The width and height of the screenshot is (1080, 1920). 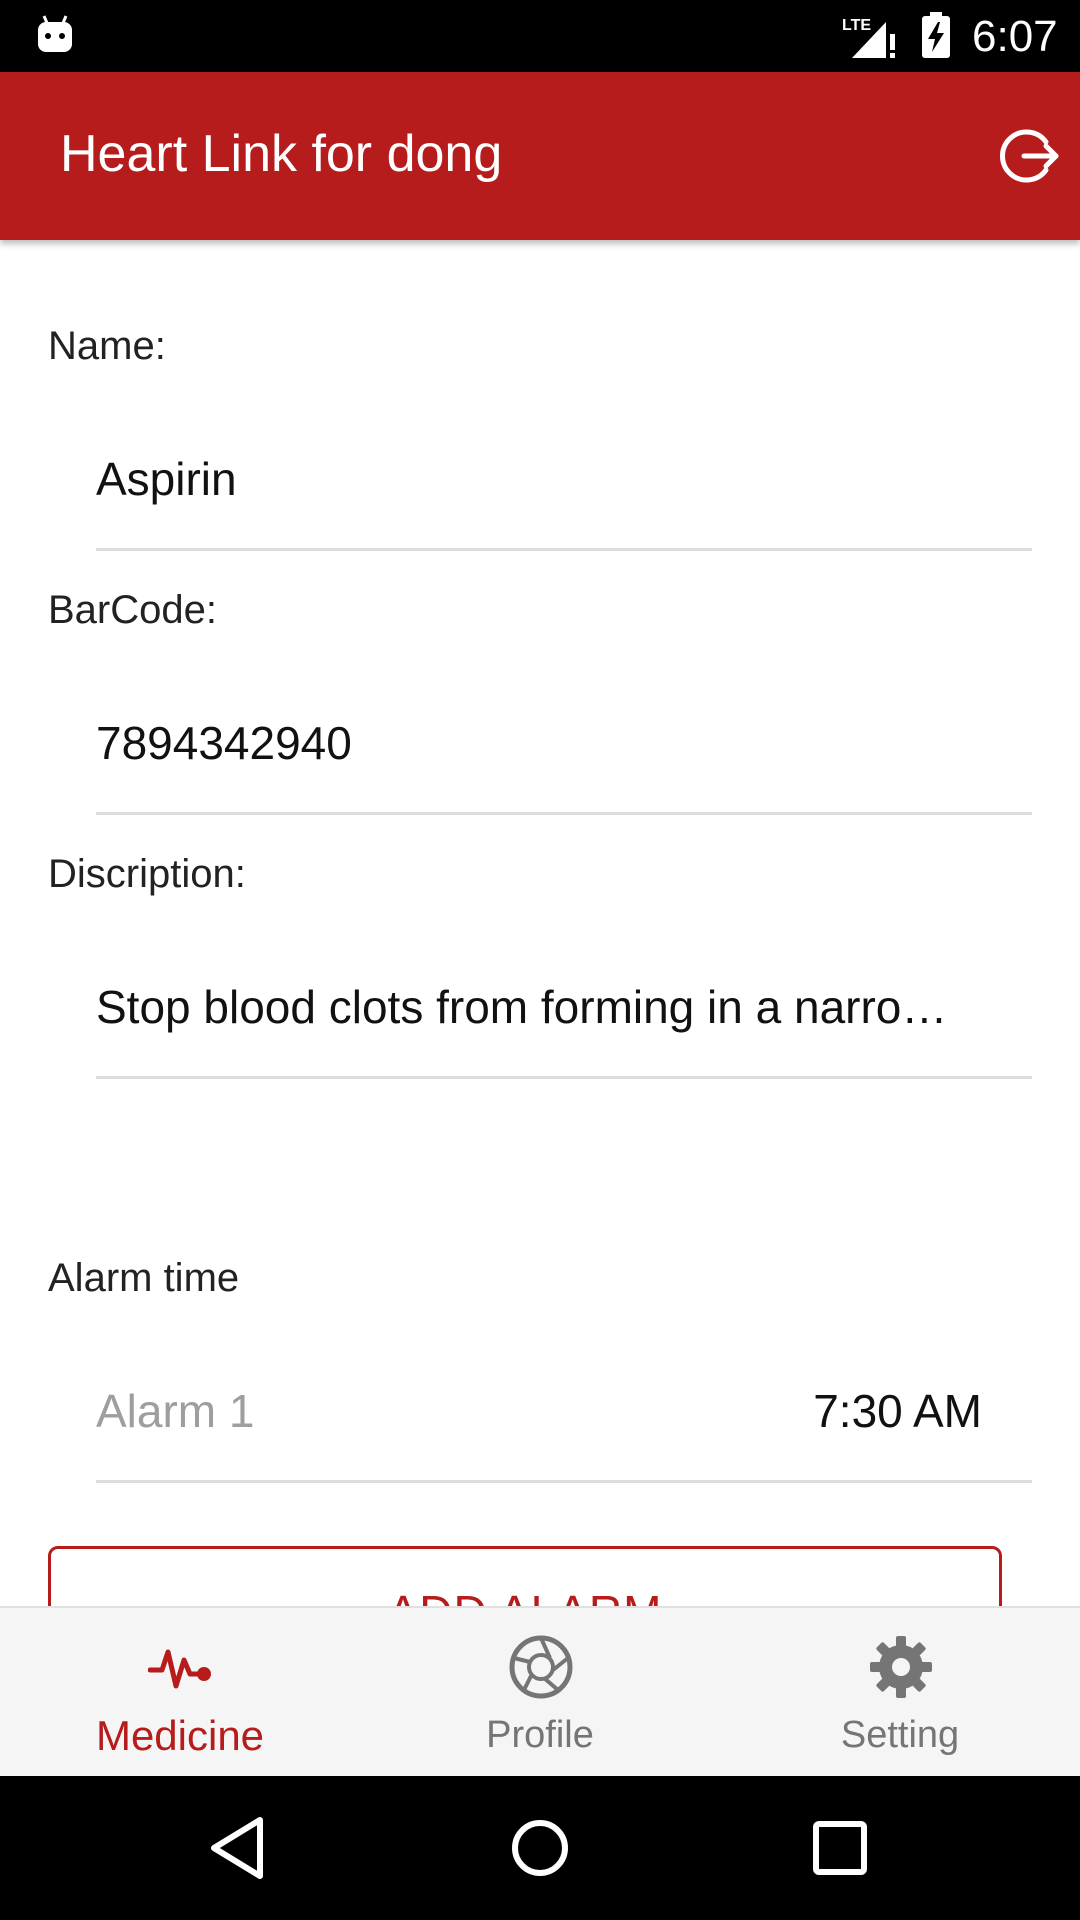 What do you see at coordinates (564, 549) in the screenshot?
I see `name-field-underline` at bounding box center [564, 549].